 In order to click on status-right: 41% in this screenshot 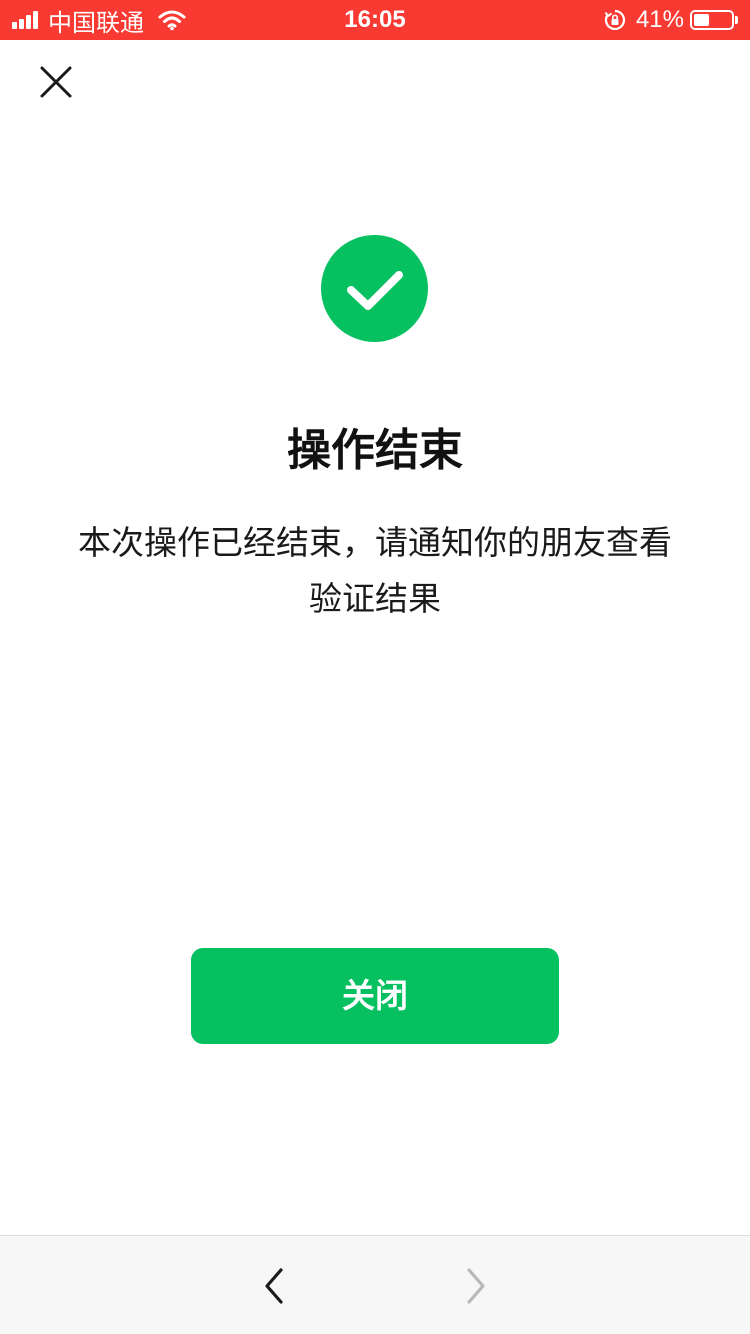, I will do `click(671, 20)`.